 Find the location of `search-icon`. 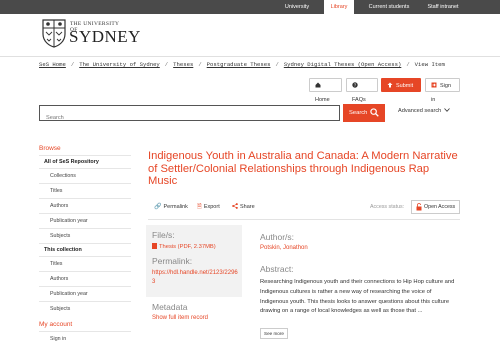

search-icon is located at coordinates (374, 112).